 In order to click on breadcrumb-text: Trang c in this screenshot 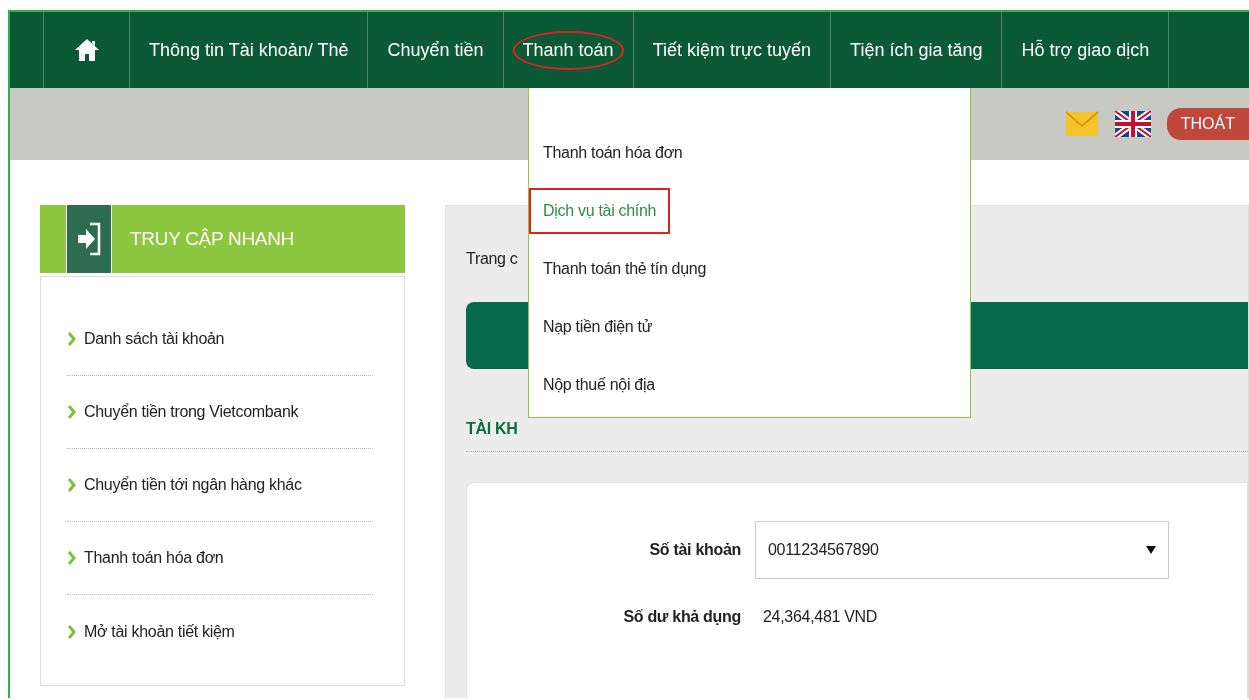, I will do `click(492, 258)`.